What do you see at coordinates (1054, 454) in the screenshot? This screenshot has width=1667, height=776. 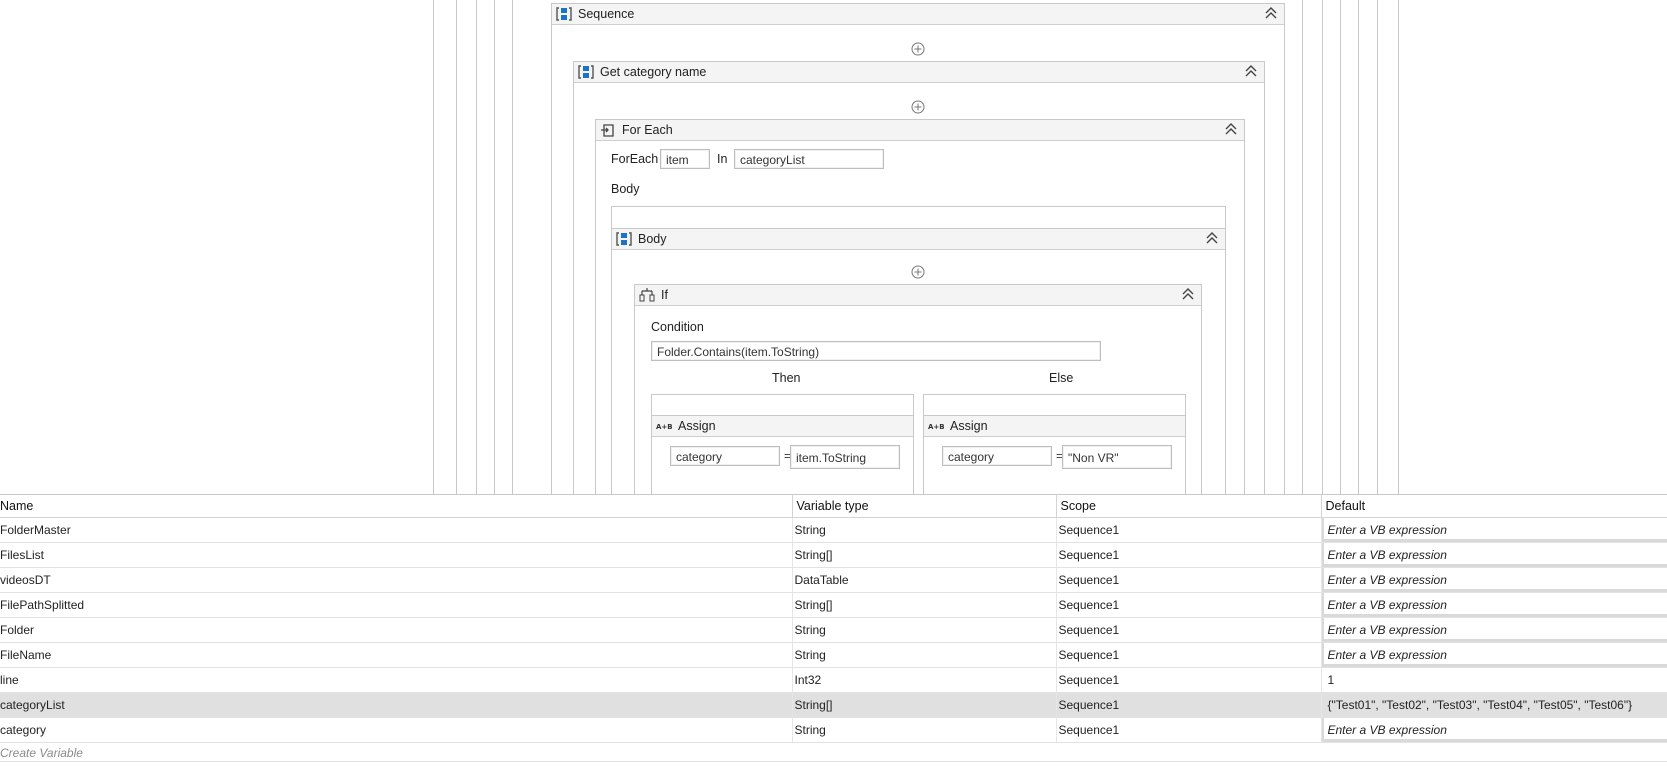 I see `else-assign-activity: A+B Assign category = "Non VR"` at bounding box center [1054, 454].